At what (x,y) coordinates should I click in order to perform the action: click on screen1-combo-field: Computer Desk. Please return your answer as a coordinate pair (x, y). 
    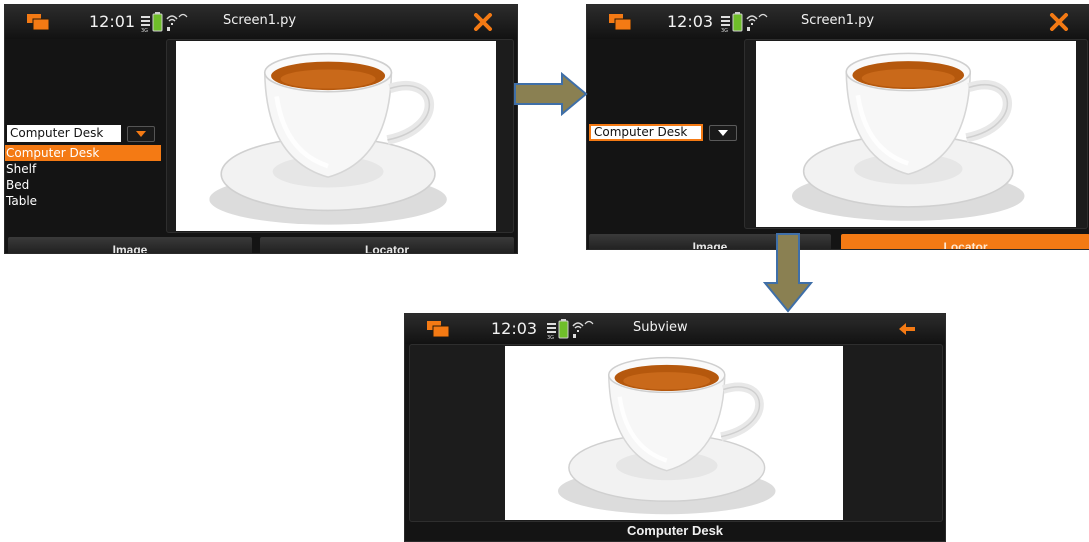
    Looking at the image, I should click on (64, 133).